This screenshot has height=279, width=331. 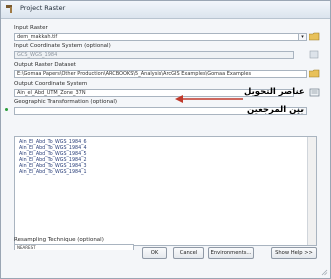 What do you see at coordinates (314, 73) in the screenshot?
I see `folder-browse-icon` at bounding box center [314, 73].